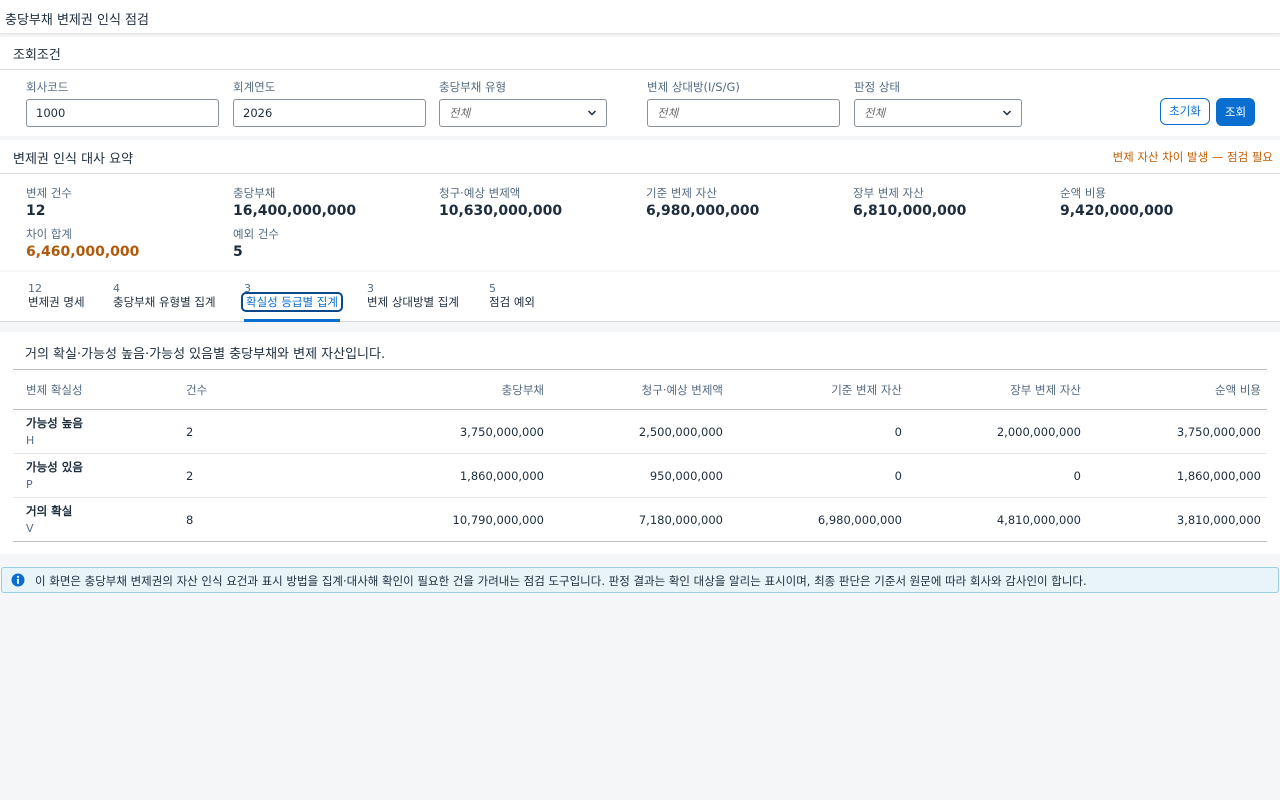 Image resolution: width=1280 pixels, height=800 pixels. Describe the element at coordinates (329, 113) in the screenshot. I see `fiscal-year-input: 2026` at that location.